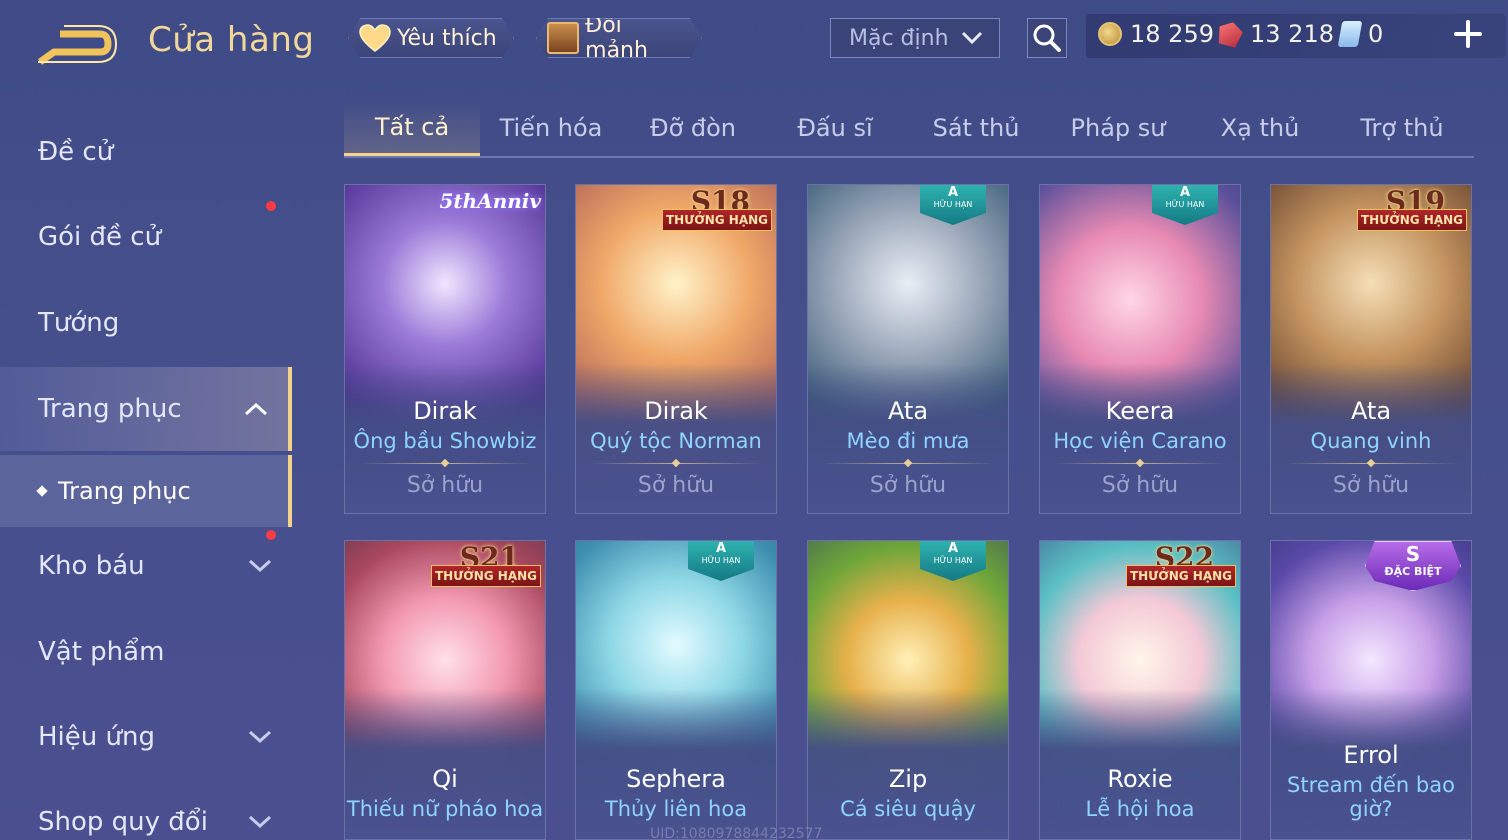  I want to click on skin-card: A HỮU HẠN Ata Mèo đi mưa Sở hữu, so click(908, 349).